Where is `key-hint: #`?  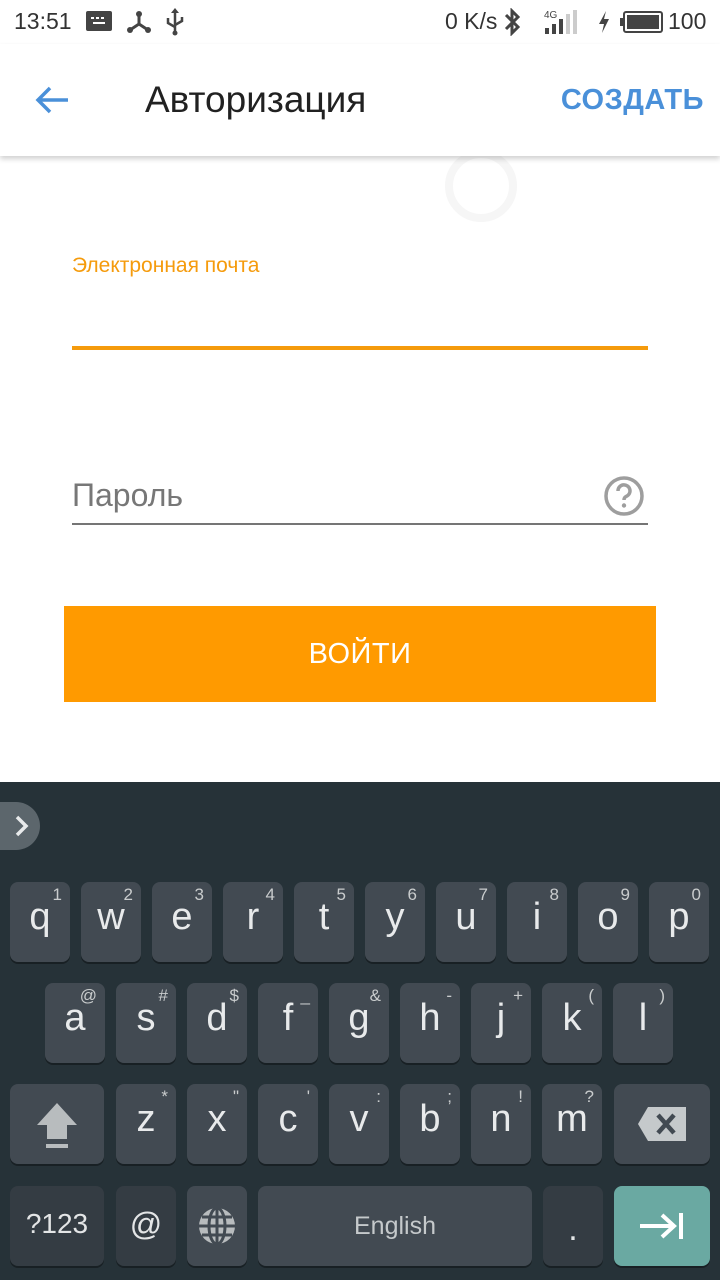 key-hint: # is located at coordinates (163, 995).